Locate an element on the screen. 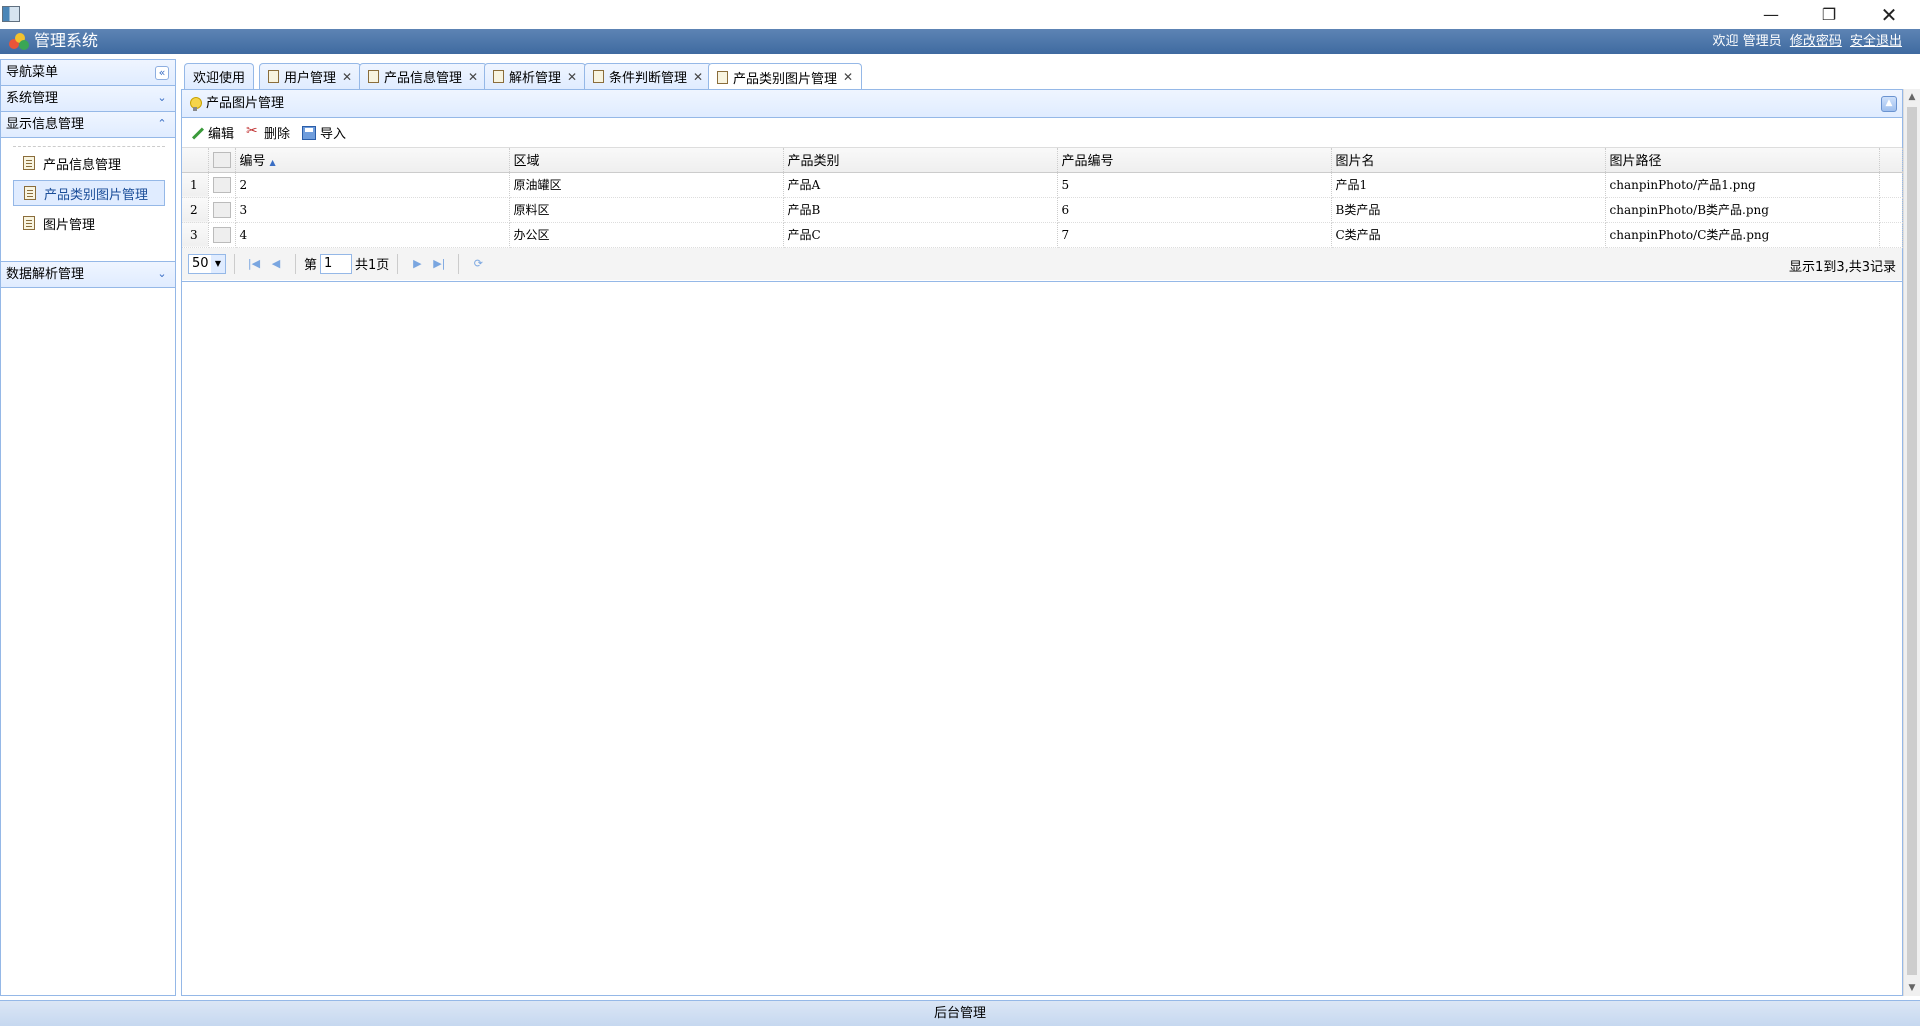  collapse-panel-icon: ▲ is located at coordinates (1889, 104).